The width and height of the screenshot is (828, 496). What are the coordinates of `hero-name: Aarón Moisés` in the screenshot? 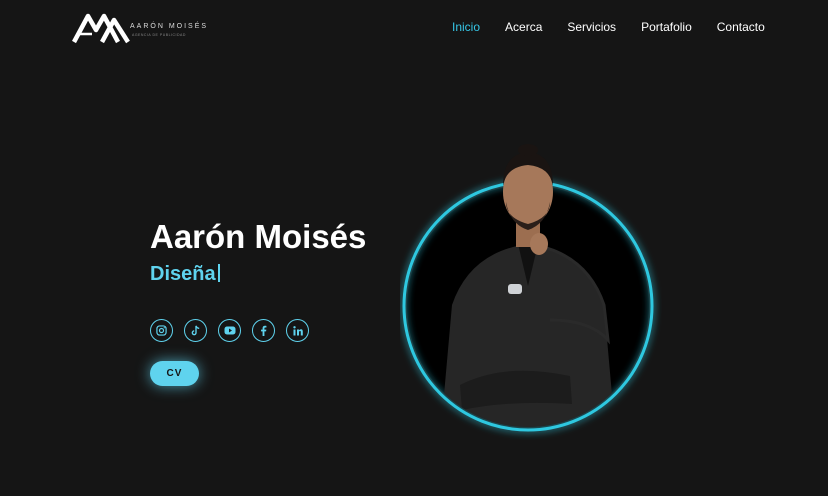 It's located at (258, 236).